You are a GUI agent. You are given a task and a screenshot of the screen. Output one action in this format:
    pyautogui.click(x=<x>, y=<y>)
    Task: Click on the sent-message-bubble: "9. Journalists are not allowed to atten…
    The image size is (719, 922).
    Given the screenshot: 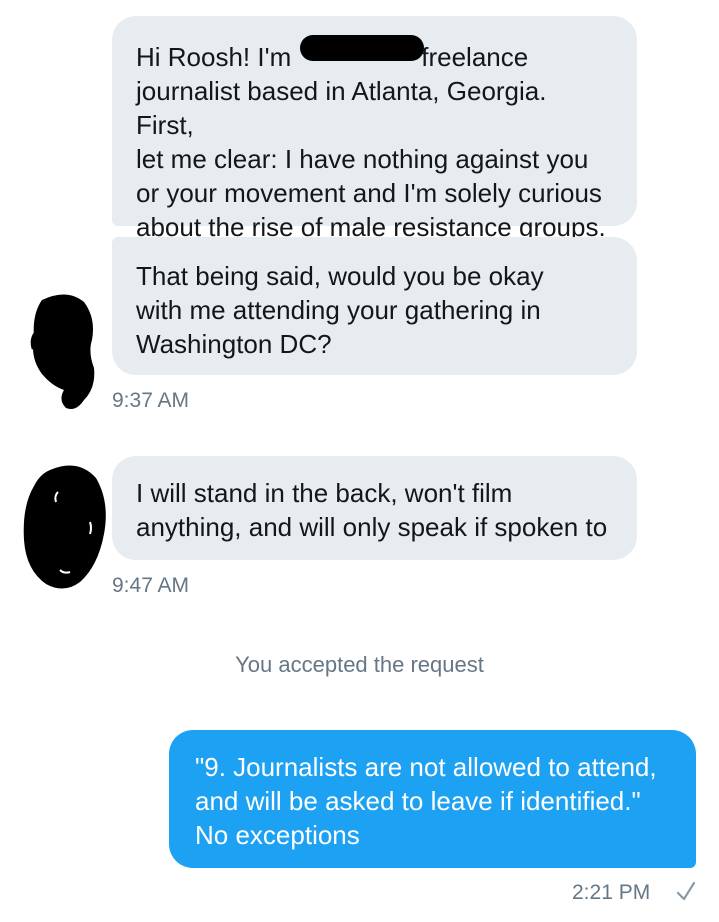 What is the action you would take?
    pyautogui.click(x=432, y=799)
    